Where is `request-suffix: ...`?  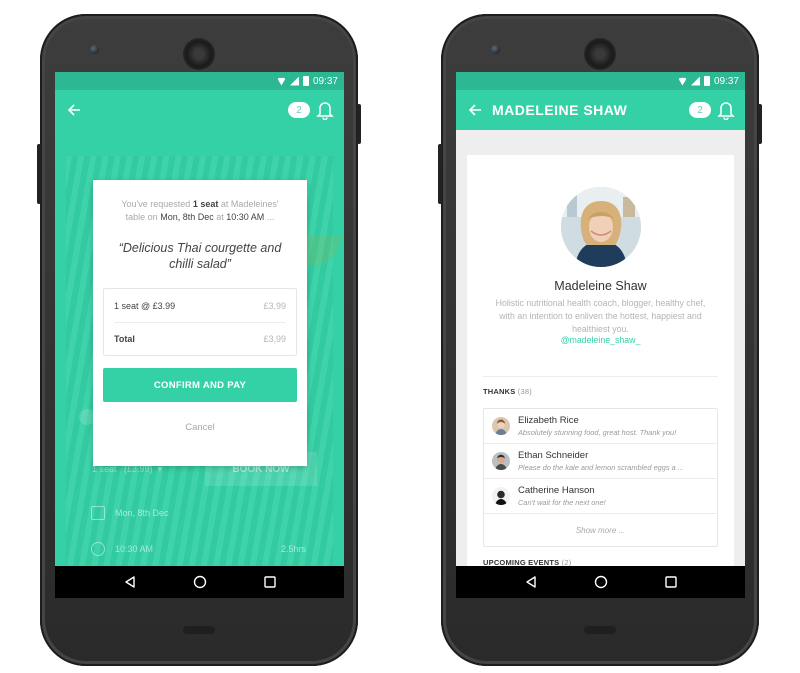
request-suffix: ... is located at coordinates (270, 217).